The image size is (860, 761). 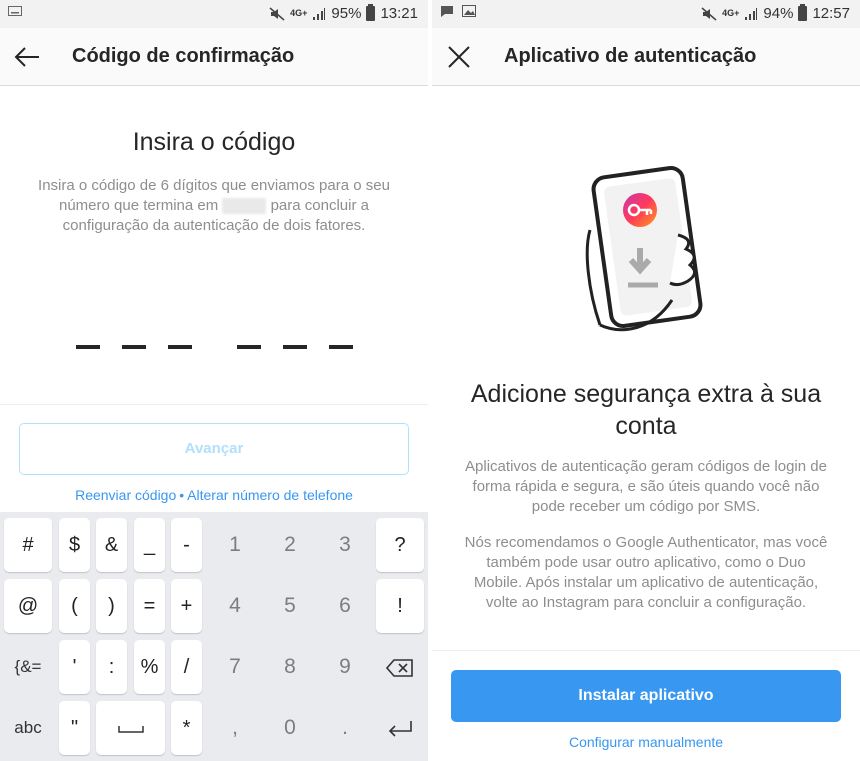 I want to click on key: (, so click(x=74, y=606).